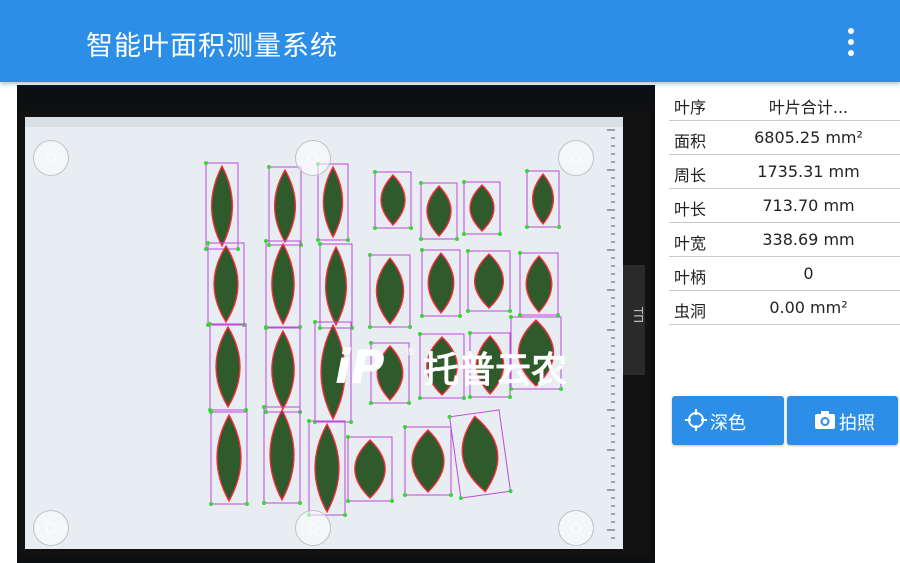  I want to click on watermark-logo: iP ® 托普云农, so click(451, 366).